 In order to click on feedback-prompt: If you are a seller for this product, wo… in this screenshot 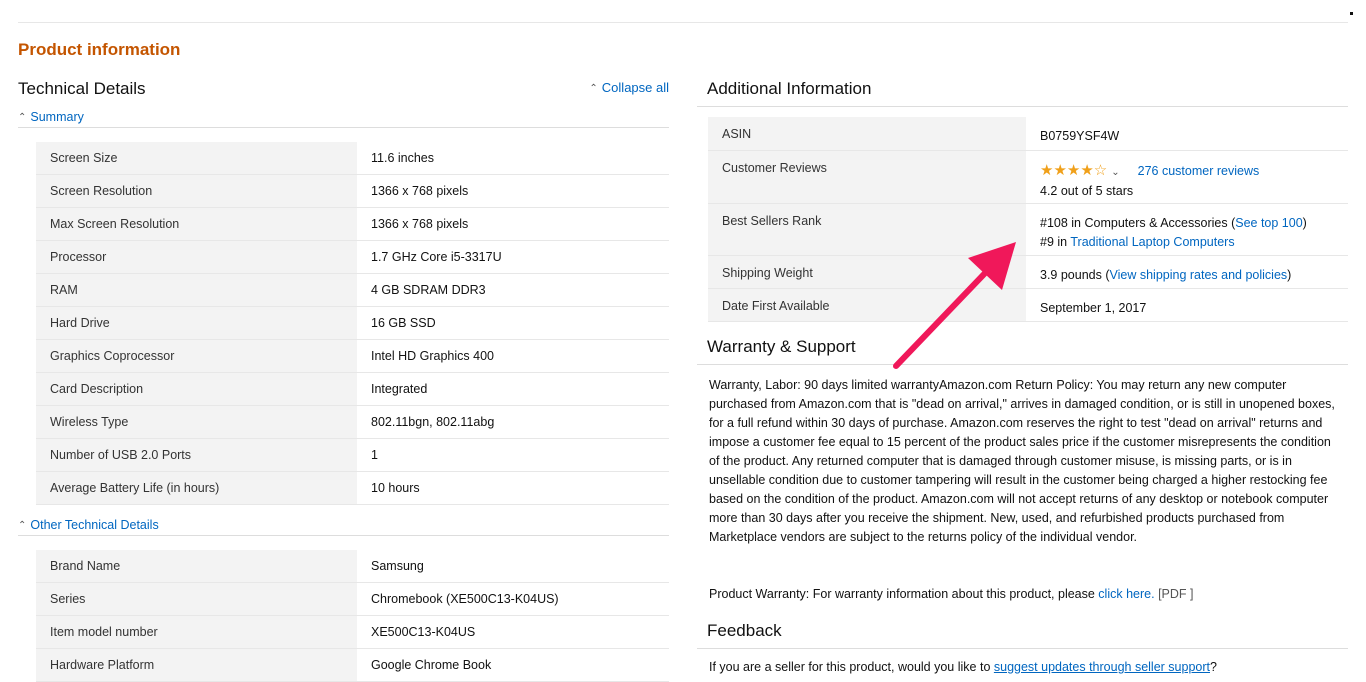, I will do `click(851, 667)`.